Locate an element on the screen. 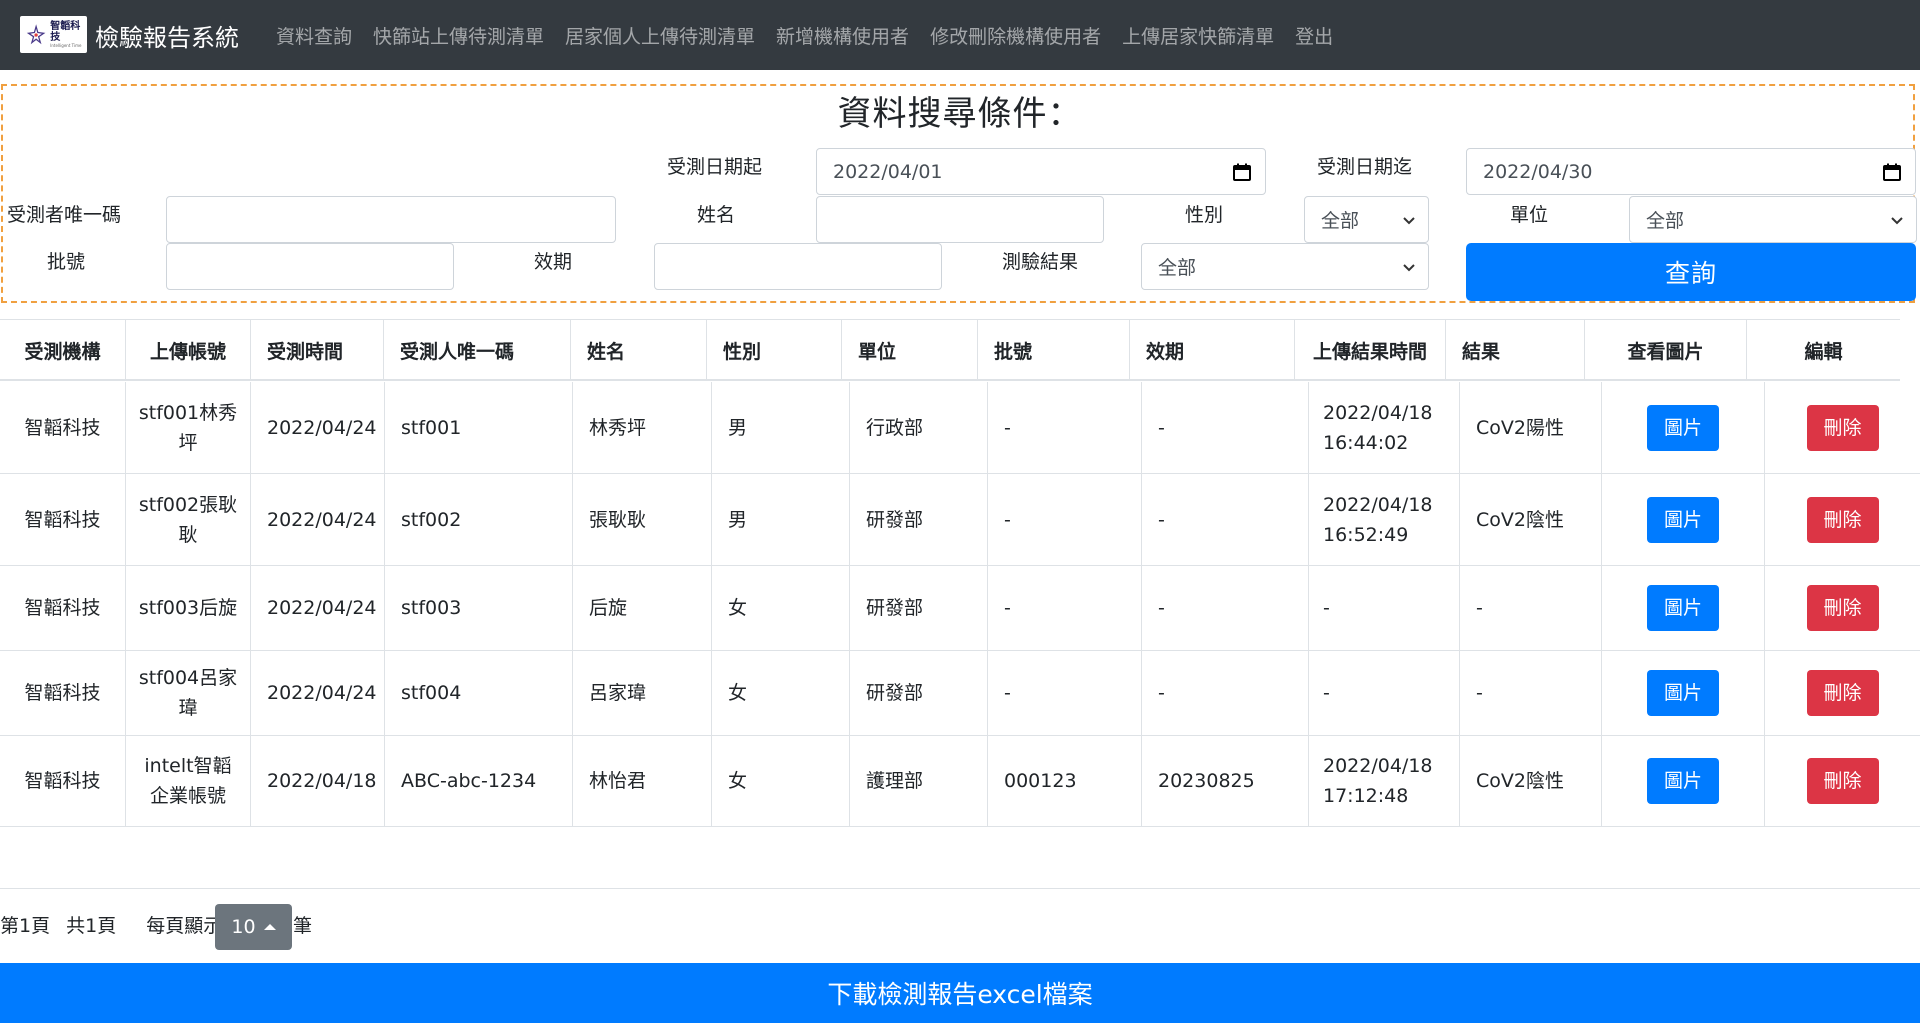 This screenshot has width=1920, height=1023. cell-time: 2022/04/18 is located at coordinates (318, 781).